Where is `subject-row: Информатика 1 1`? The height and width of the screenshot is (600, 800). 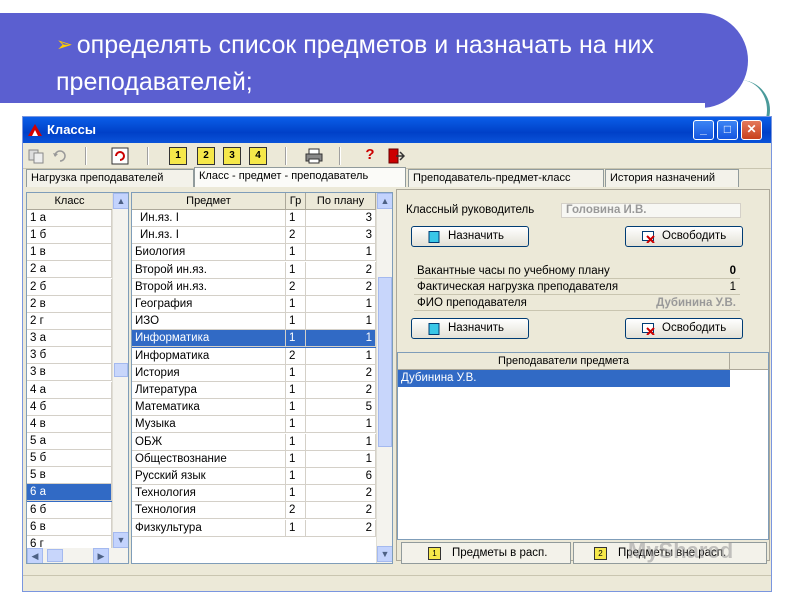
subject-row: Информатика 1 1 is located at coordinates (254, 339).